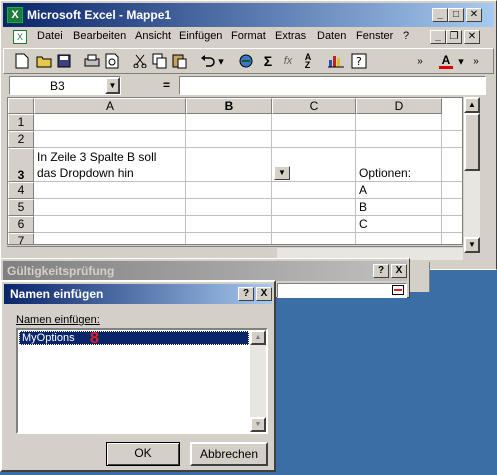 This screenshot has width=497, height=475. I want to click on help-assistant-icon: ?, so click(359, 61).